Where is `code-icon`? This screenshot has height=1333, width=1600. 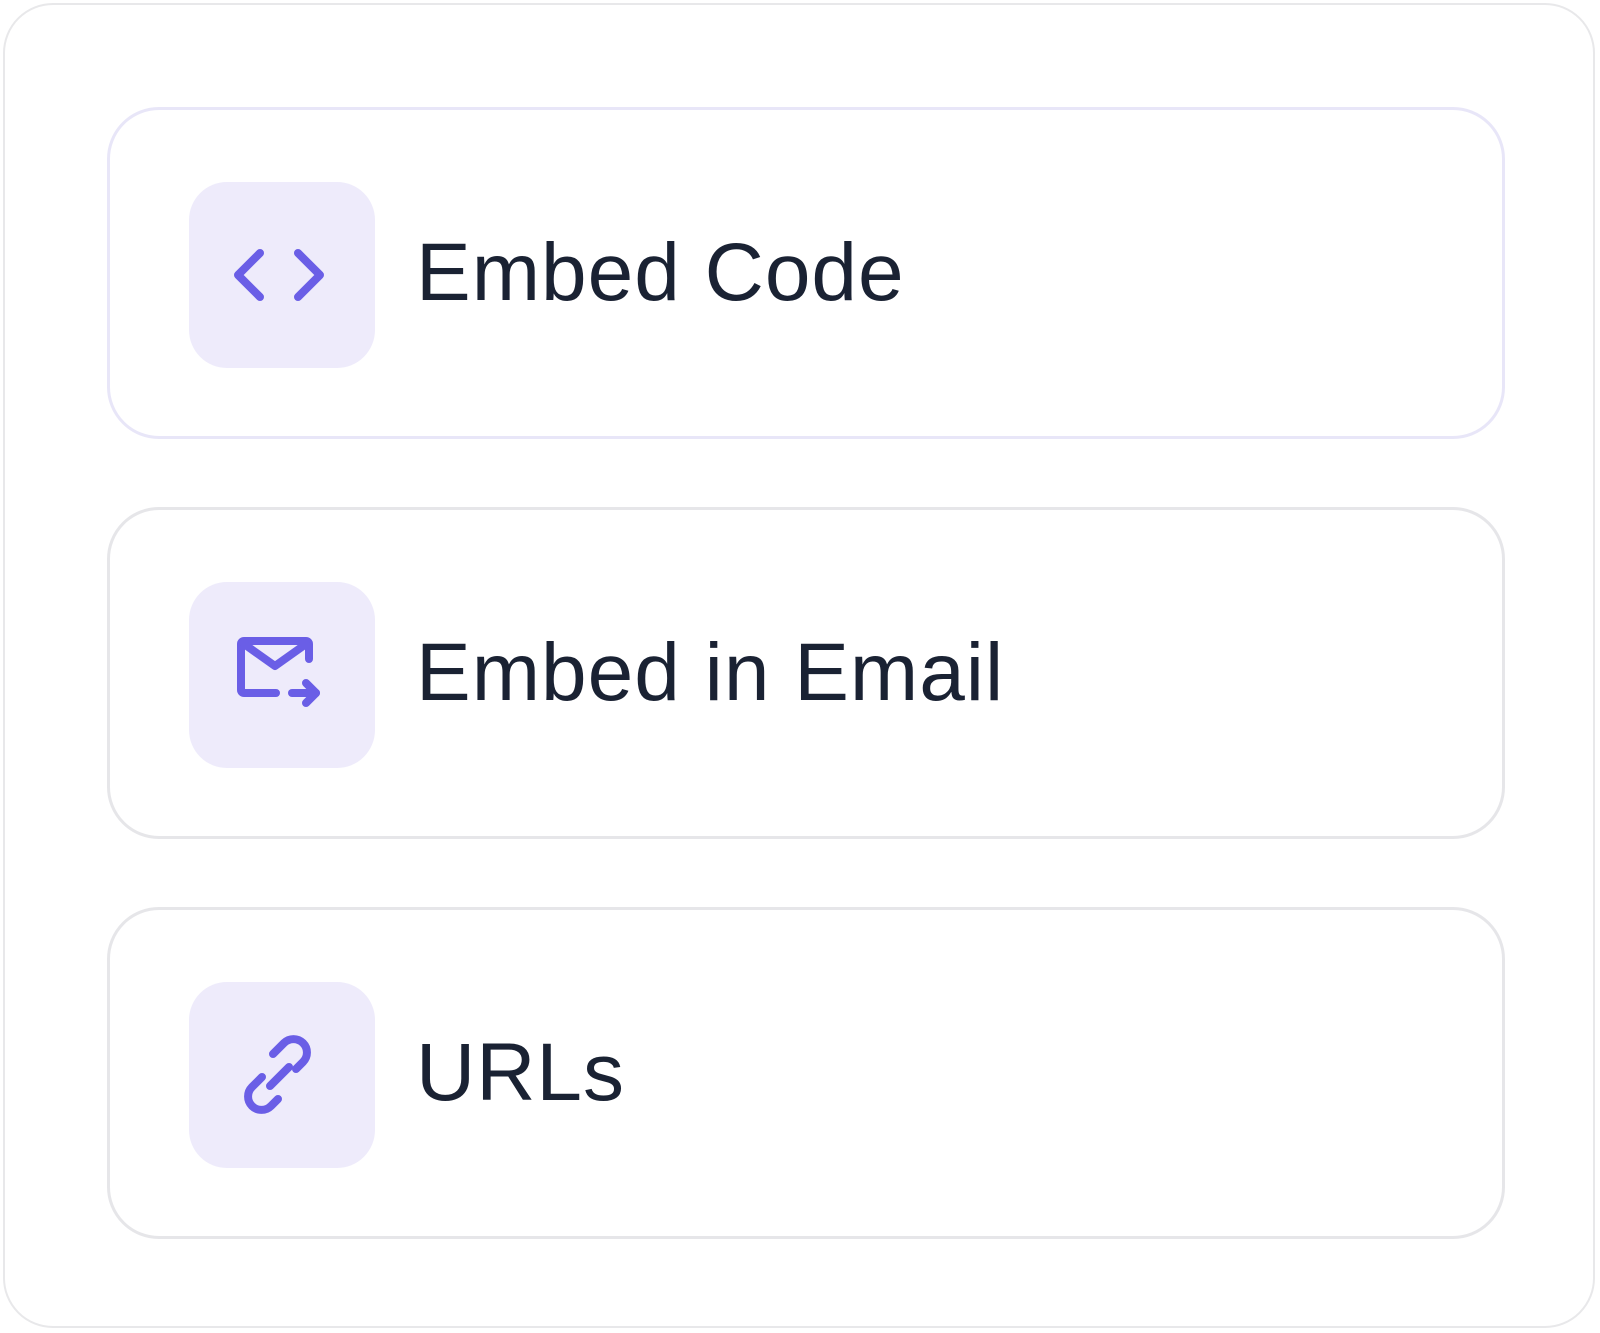 code-icon is located at coordinates (279, 275).